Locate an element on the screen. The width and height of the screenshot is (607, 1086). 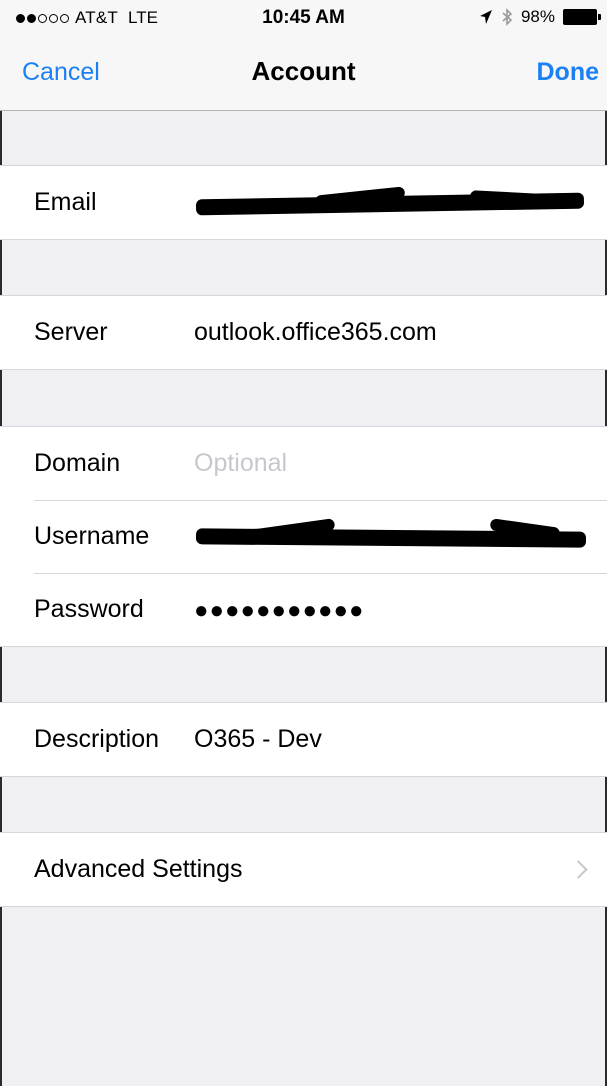
email-group: Email is located at coordinates (303, 202).